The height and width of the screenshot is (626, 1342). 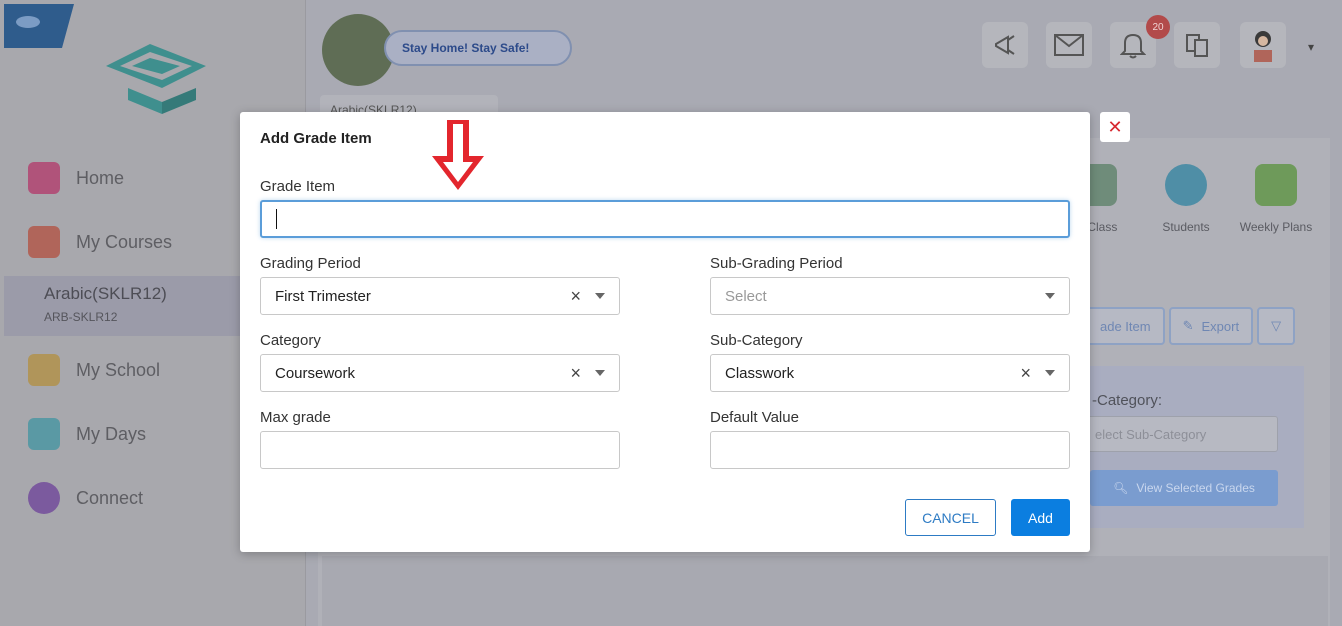 What do you see at coordinates (1069, 45) in the screenshot?
I see `mail-icon` at bounding box center [1069, 45].